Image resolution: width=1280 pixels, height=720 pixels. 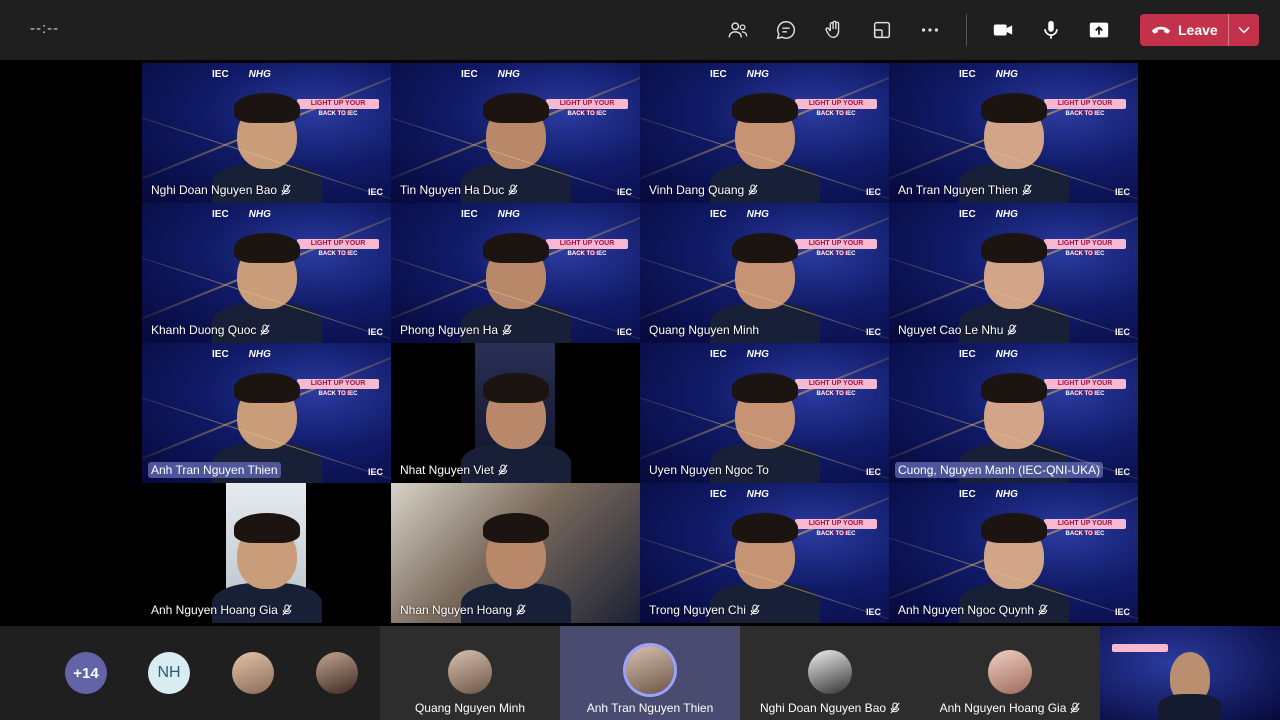 I want to click on participant-name: Uyen Nguyen Ngoc To, so click(x=709, y=470).